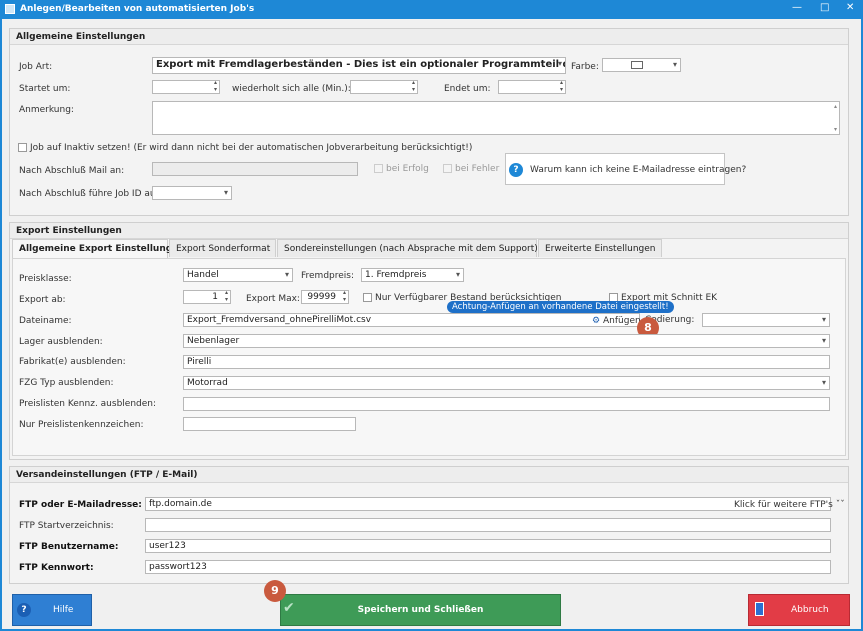  I want to click on mail-input, so click(255, 169).